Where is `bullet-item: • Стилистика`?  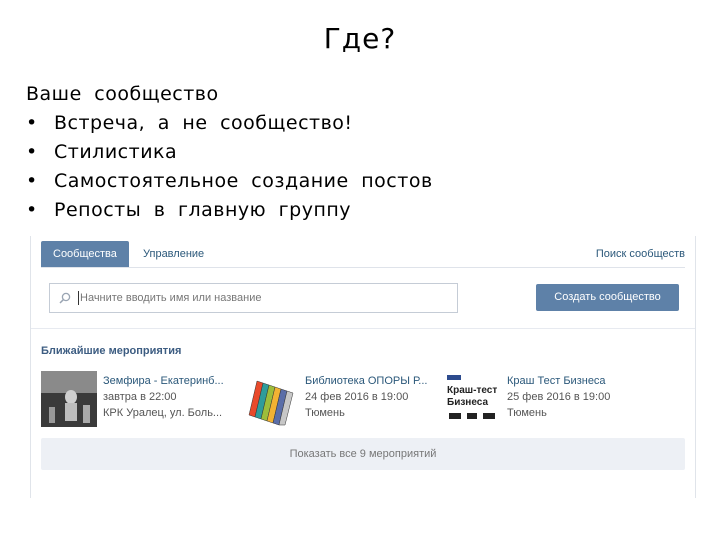
bullet-item: • Стилистика is located at coordinates (229, 152).